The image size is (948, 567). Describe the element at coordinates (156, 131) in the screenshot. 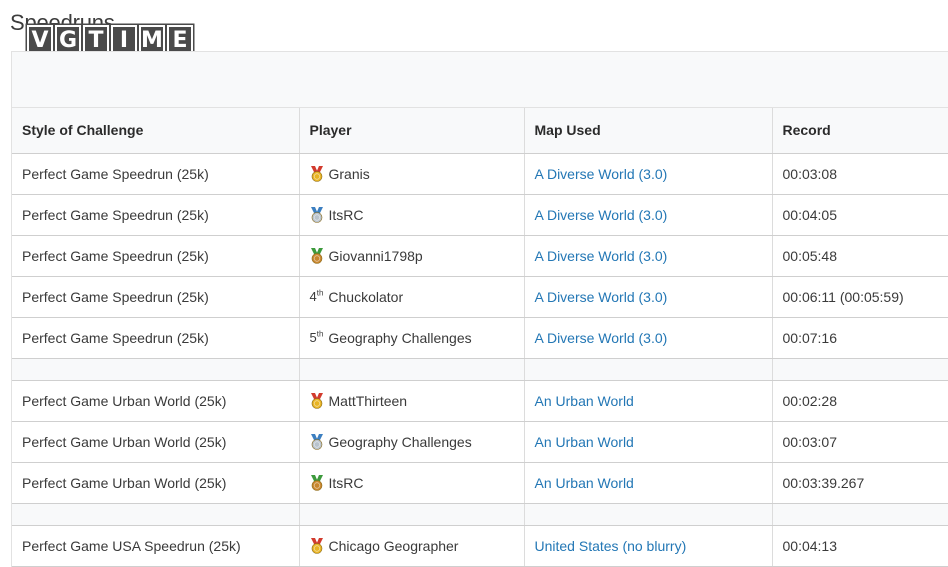

I see `column-header-style: Style of Challenge` at that location.